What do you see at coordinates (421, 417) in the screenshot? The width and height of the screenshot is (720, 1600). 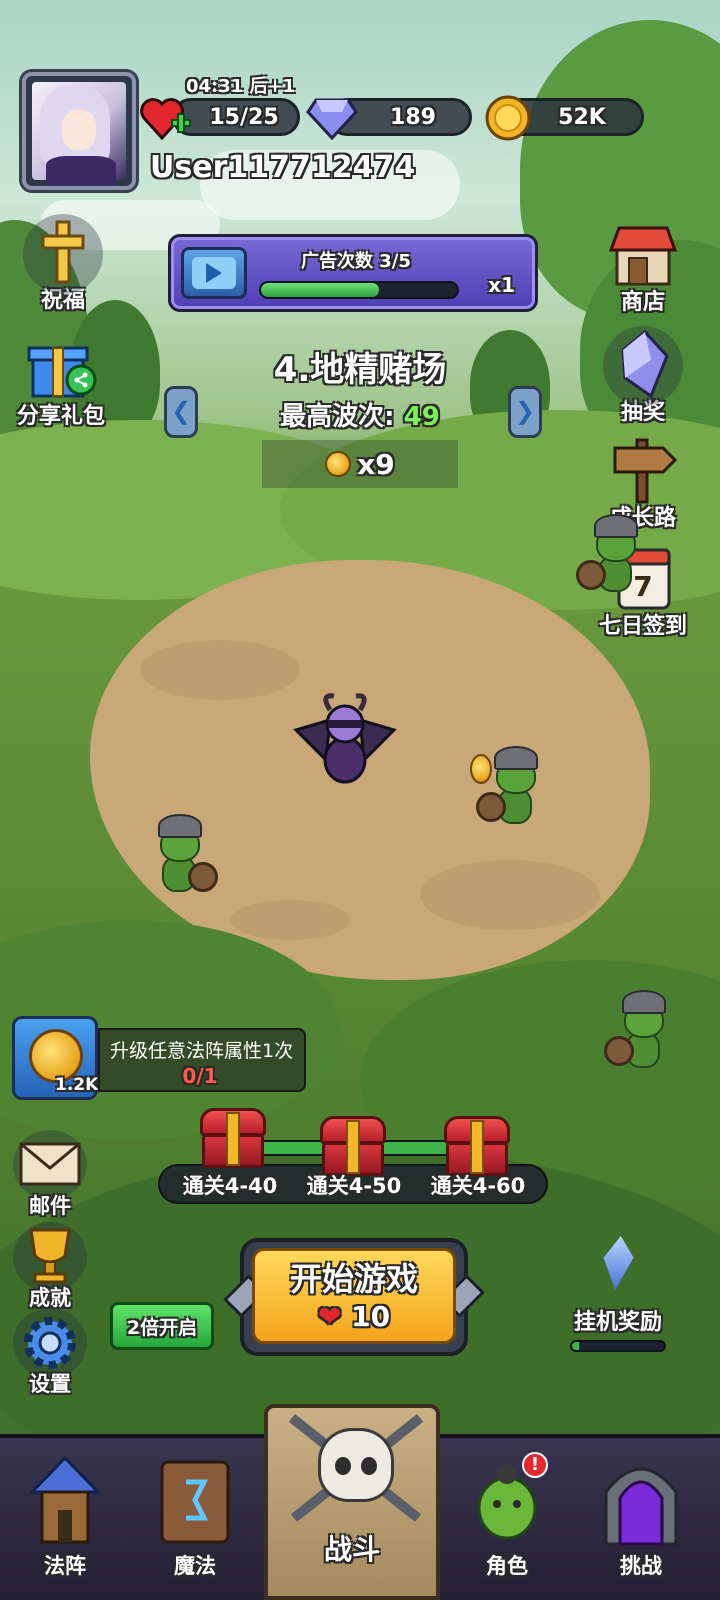 I see `best-wave-value: 49` at bounding box center [421, 417].